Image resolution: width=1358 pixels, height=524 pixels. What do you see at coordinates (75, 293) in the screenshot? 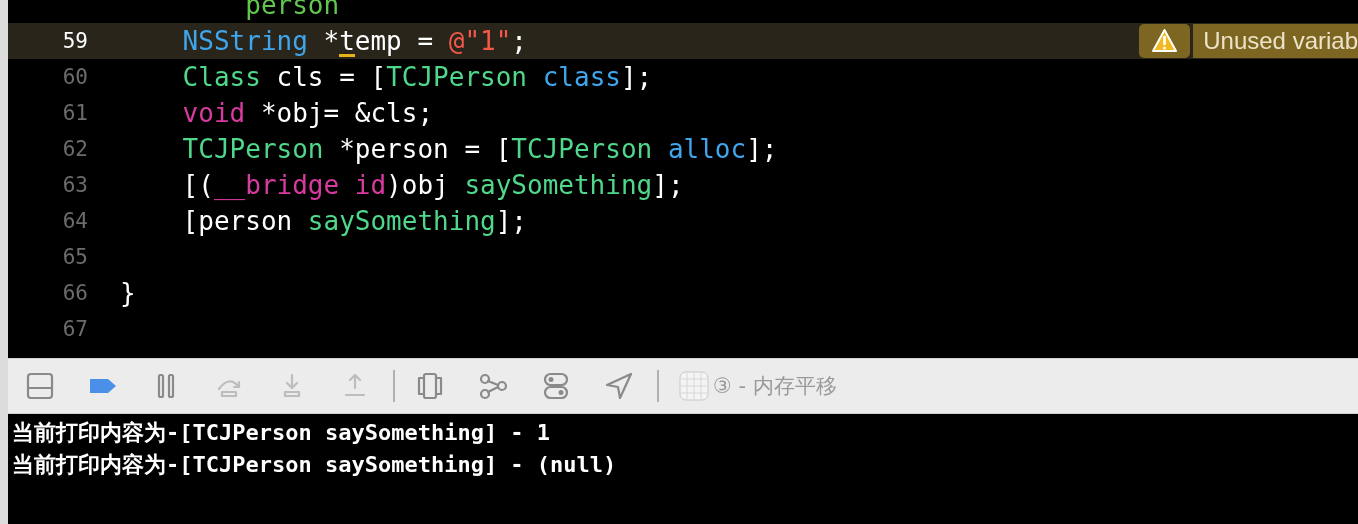
I see `line-number: 66` at bounding box center [75, 293].